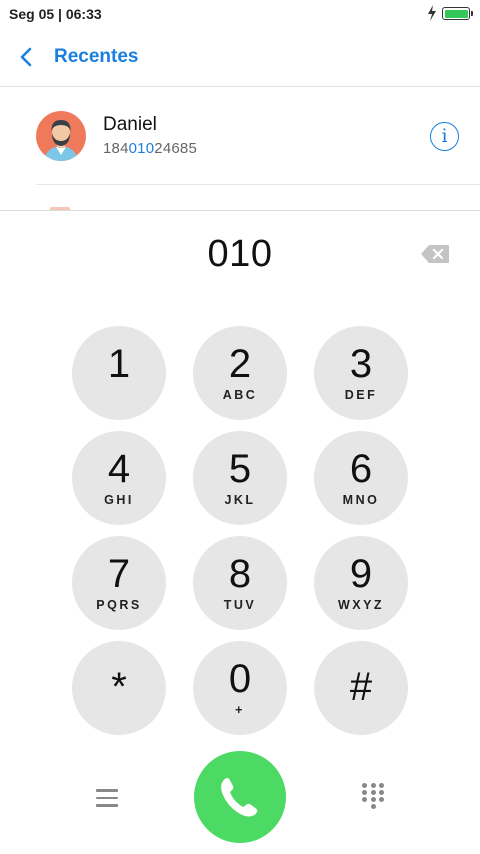 Image resolution: width=480 pixels, height=854 pixels. I want to click on key-letters: +, so click(240, 710).